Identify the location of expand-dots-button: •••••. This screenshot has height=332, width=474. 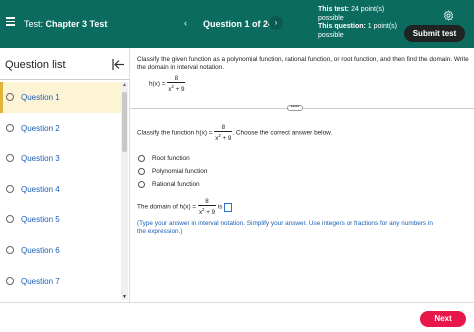
(295, 108).